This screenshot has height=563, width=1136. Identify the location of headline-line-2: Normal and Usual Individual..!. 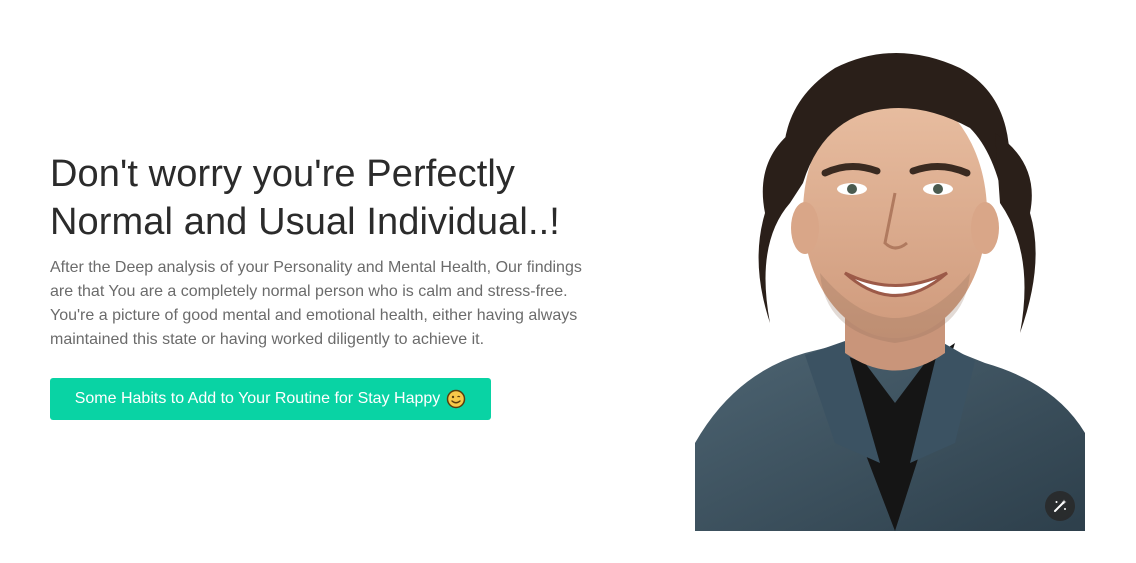
(305, 222).